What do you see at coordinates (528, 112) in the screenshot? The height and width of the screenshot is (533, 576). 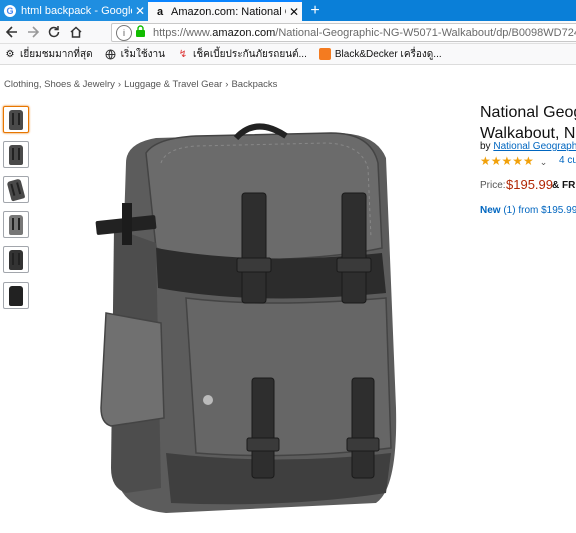 I see `product-title-line: National Geogra` at bounding box center [528, 112].